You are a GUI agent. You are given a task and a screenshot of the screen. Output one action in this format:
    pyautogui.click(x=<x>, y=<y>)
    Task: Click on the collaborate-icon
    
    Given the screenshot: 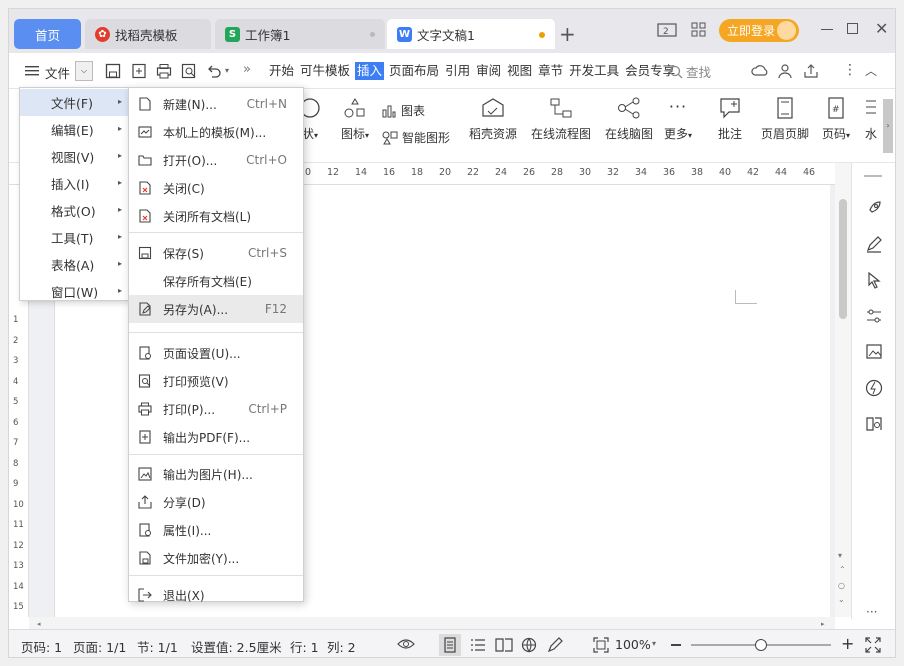 What is the action you would take?
    pyautogui.click(x=785, y=71)
    